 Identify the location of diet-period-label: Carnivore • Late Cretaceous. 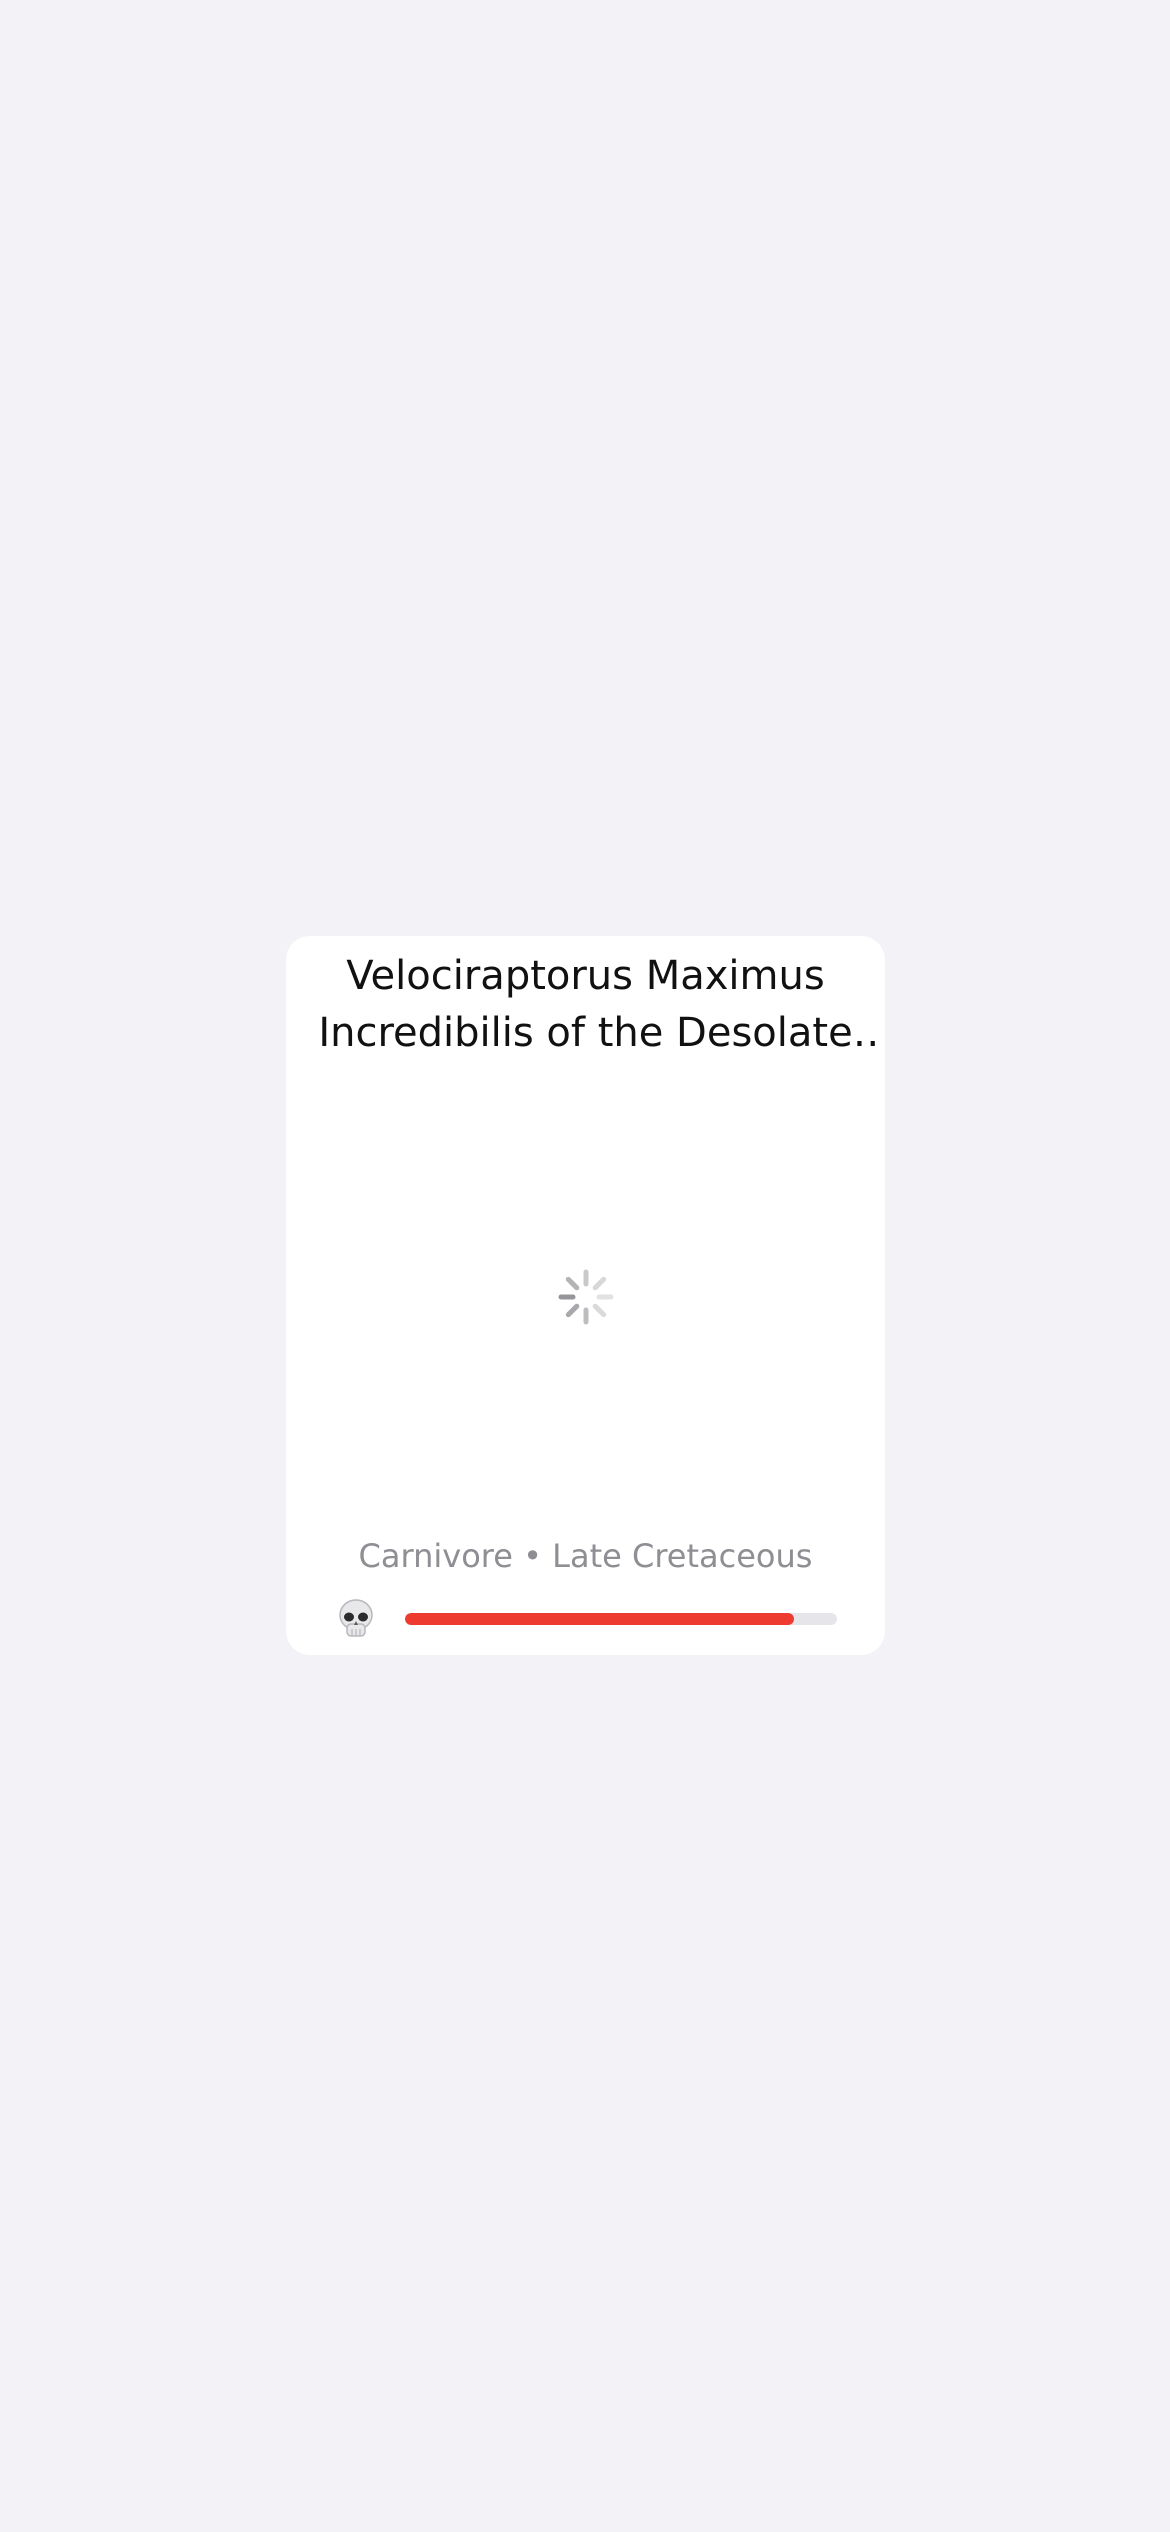
(585, 1556).